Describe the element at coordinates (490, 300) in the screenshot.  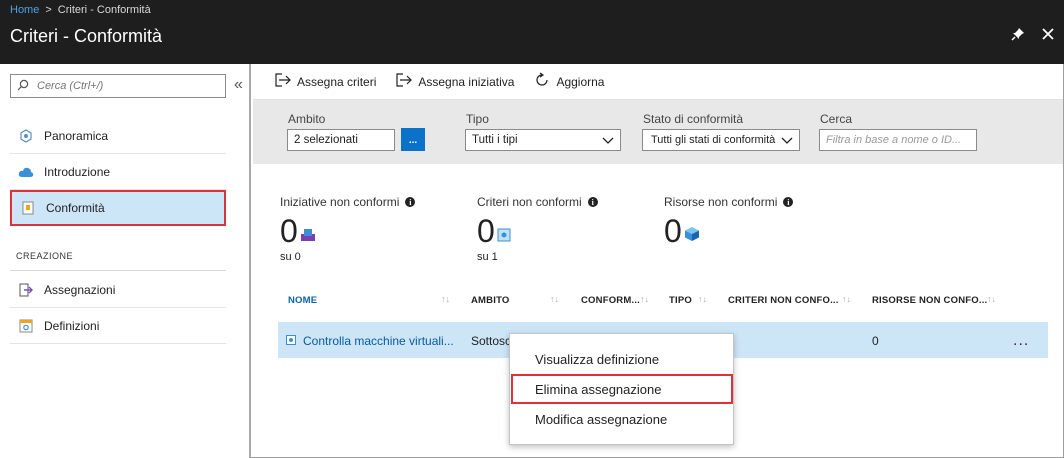
I see `column-header-ambito: AMBITO` at that location.